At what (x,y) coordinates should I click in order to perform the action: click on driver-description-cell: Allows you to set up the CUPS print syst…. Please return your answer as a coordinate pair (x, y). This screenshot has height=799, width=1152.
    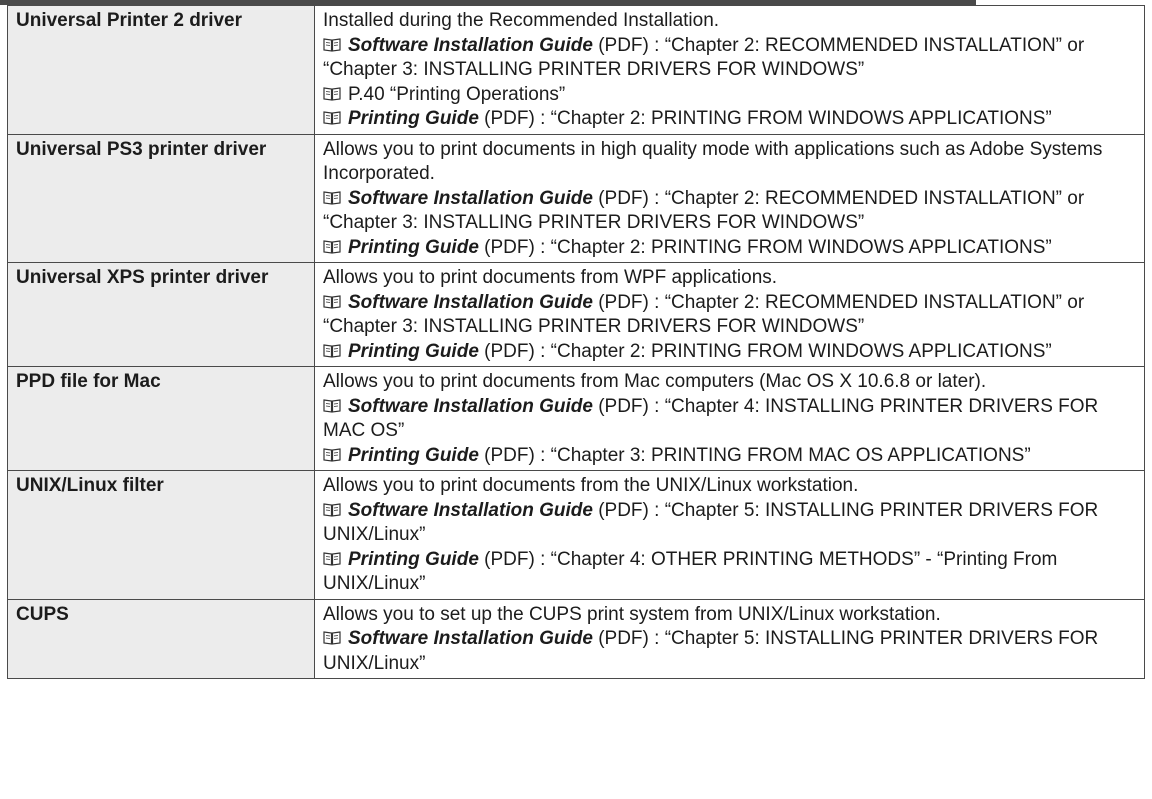
    Looking at the image, I should click on (729, 638).